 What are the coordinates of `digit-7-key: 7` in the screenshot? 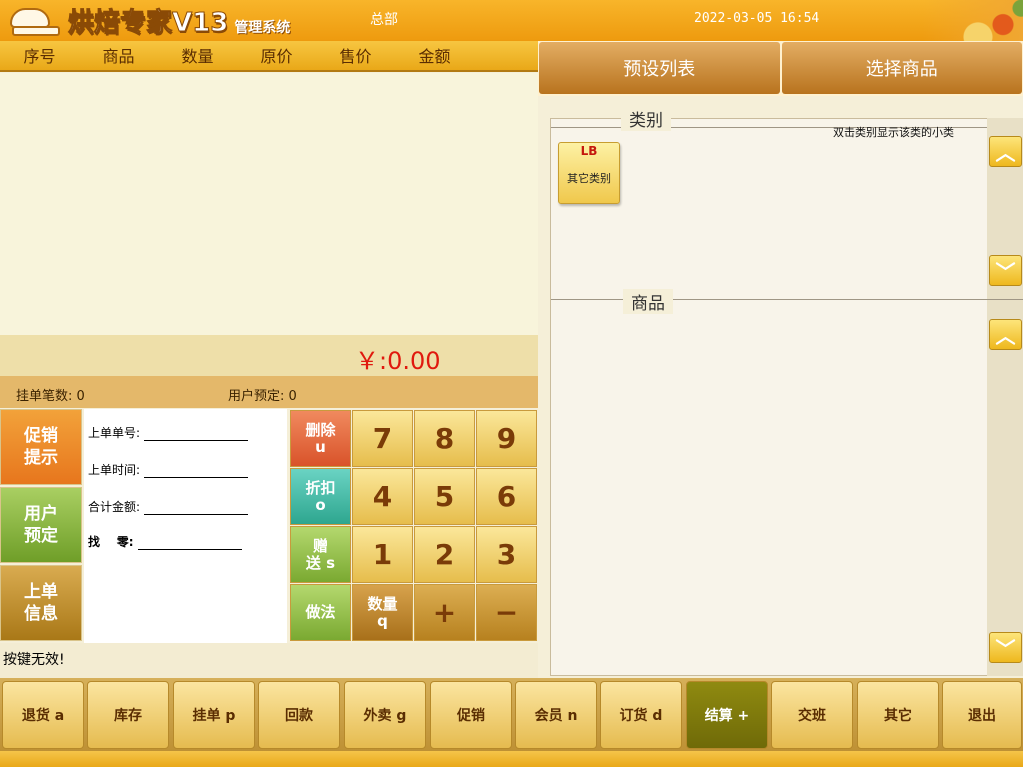 It's located at (382, 438).